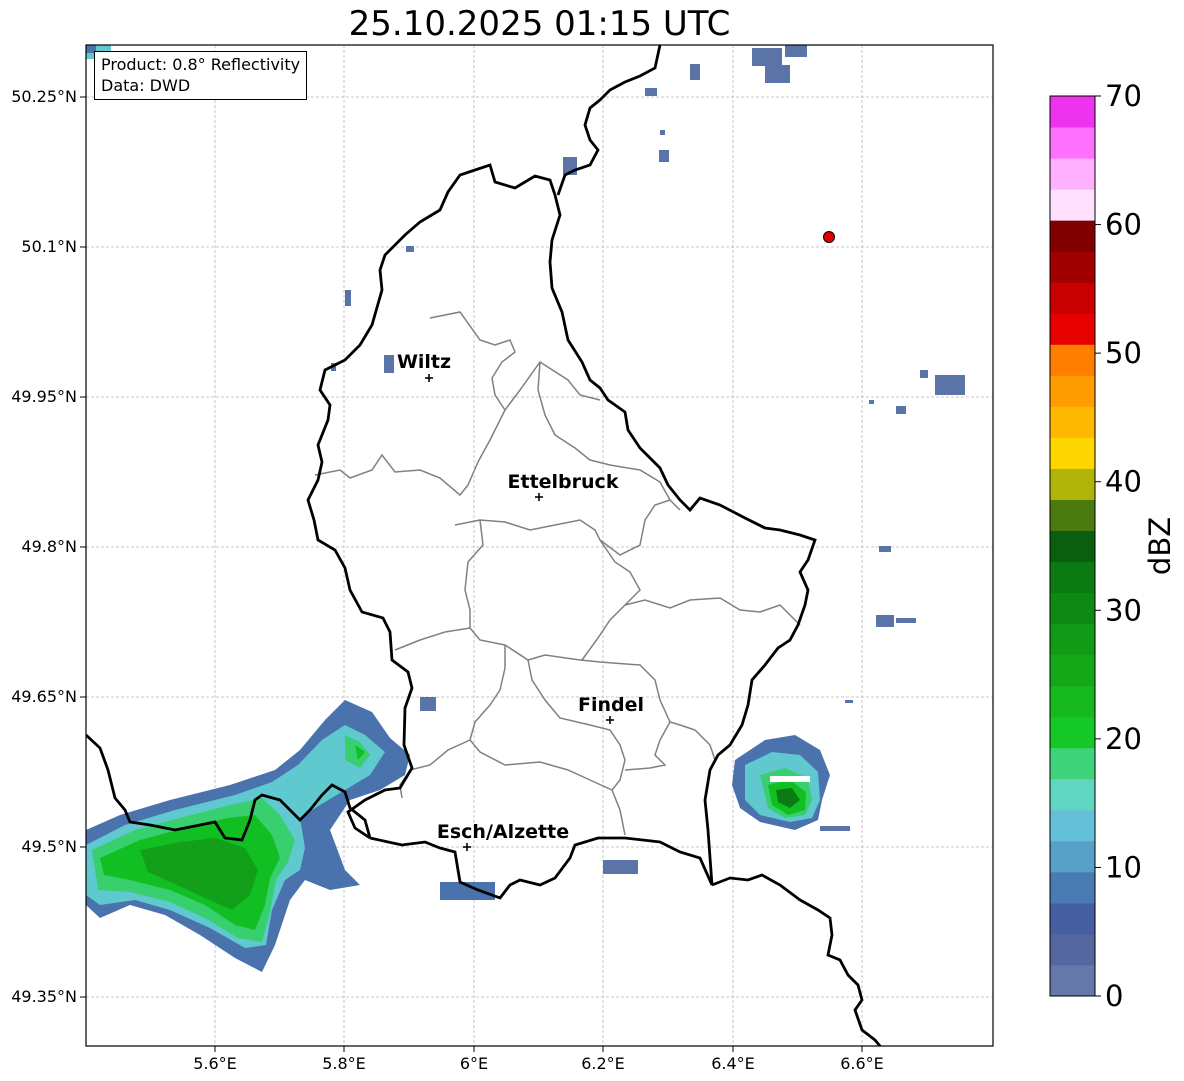 The height and width of the screenshot is (1081, 1184). Describe the element at coordinates (474, 1063) in the screenshot. I see `lon-tick-label: 6°E` at that location.